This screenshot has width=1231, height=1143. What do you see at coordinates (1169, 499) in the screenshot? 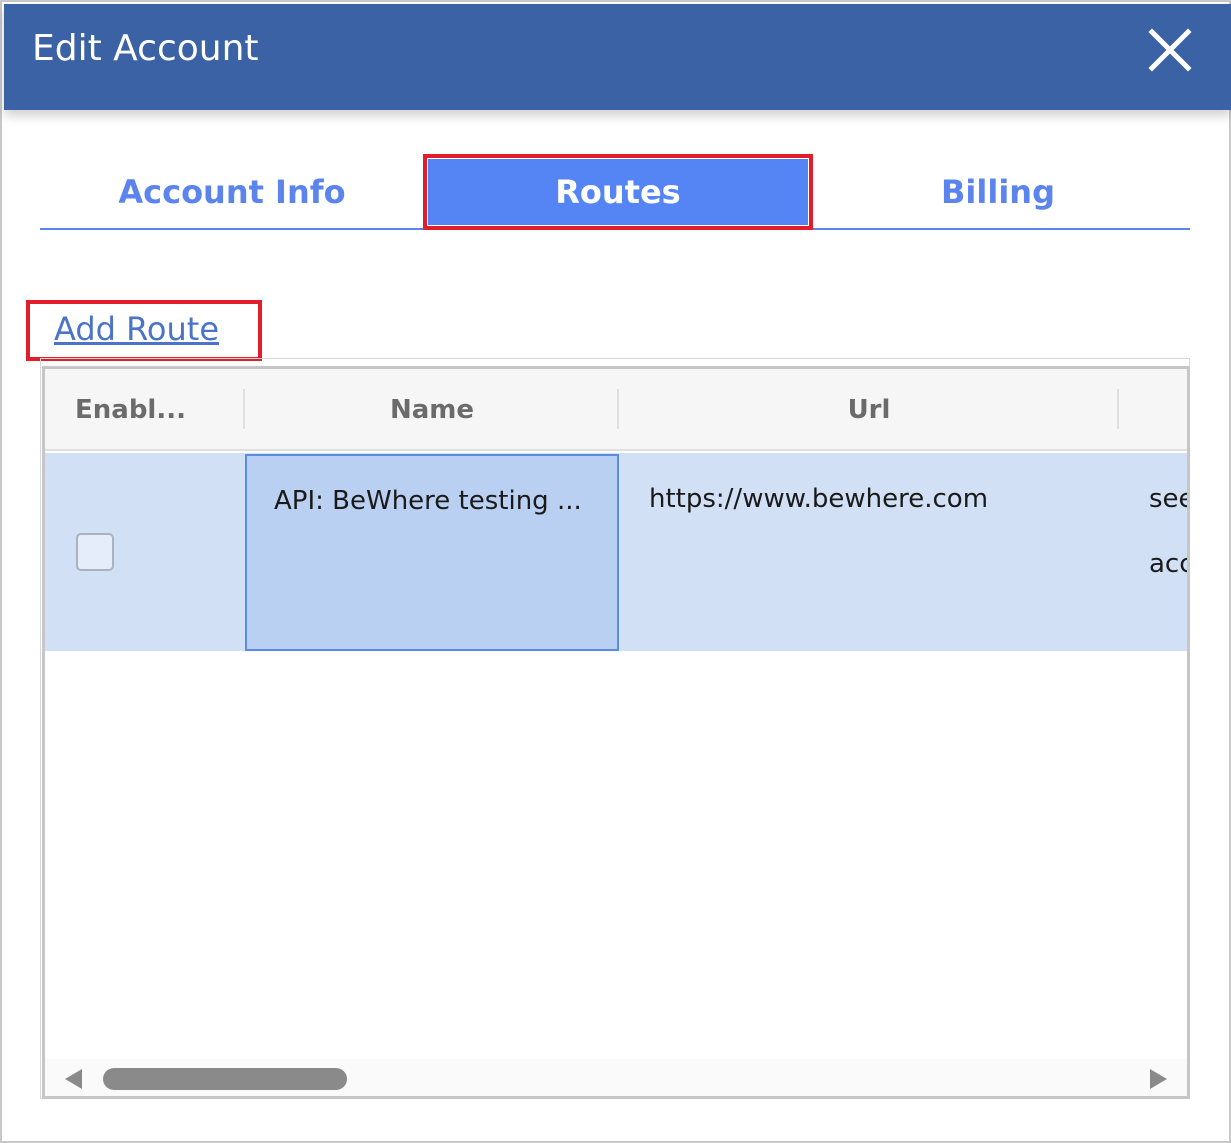
I see `route-extra-line1: see` at bounding box center [1169, 499].